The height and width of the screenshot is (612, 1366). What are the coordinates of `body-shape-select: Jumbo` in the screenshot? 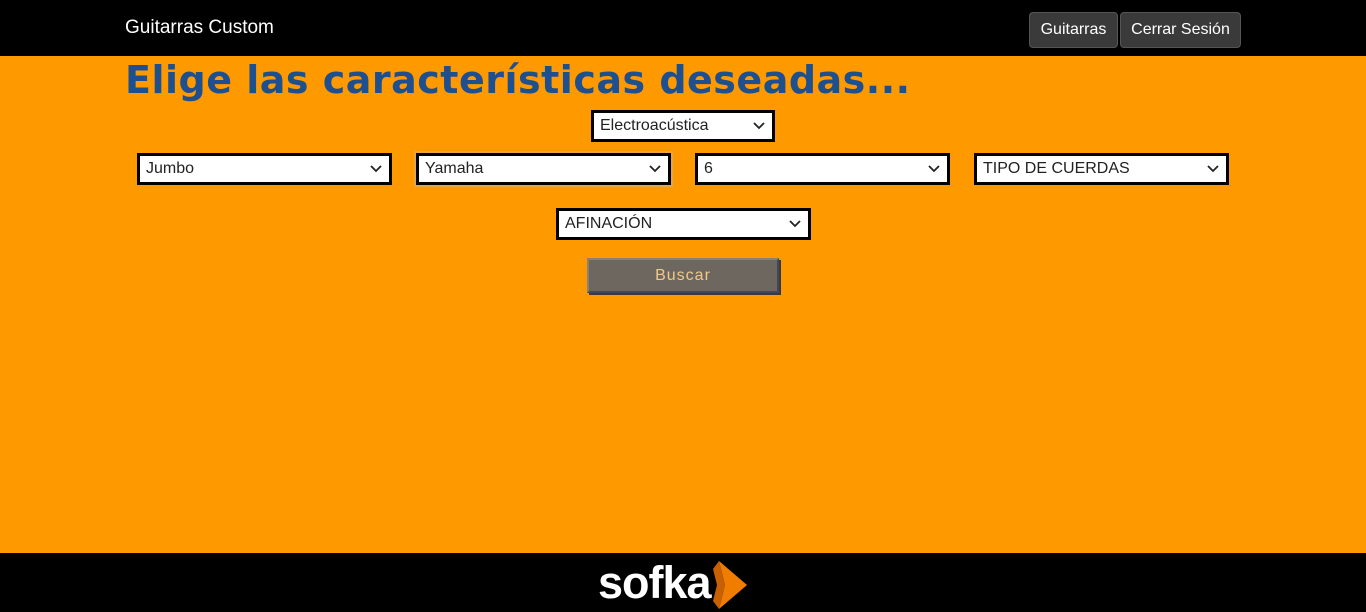 It's located at (264, 169).